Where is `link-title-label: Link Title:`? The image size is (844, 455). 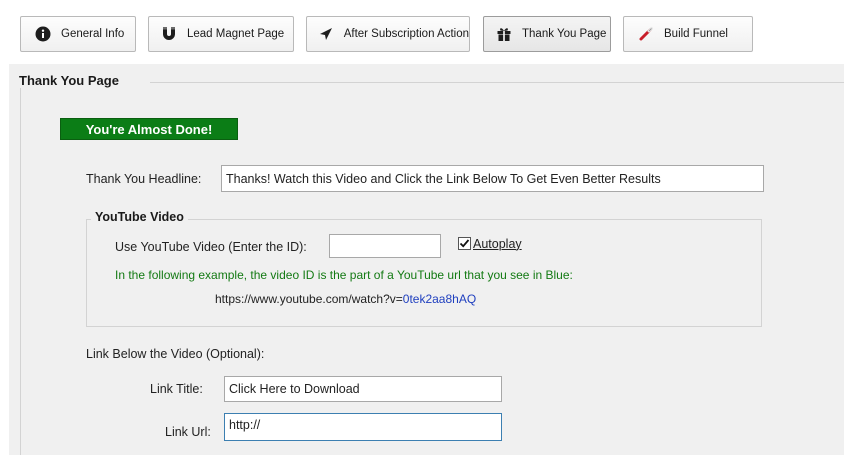
link-title-label: Link Title: is located at coordinates (176, 389).